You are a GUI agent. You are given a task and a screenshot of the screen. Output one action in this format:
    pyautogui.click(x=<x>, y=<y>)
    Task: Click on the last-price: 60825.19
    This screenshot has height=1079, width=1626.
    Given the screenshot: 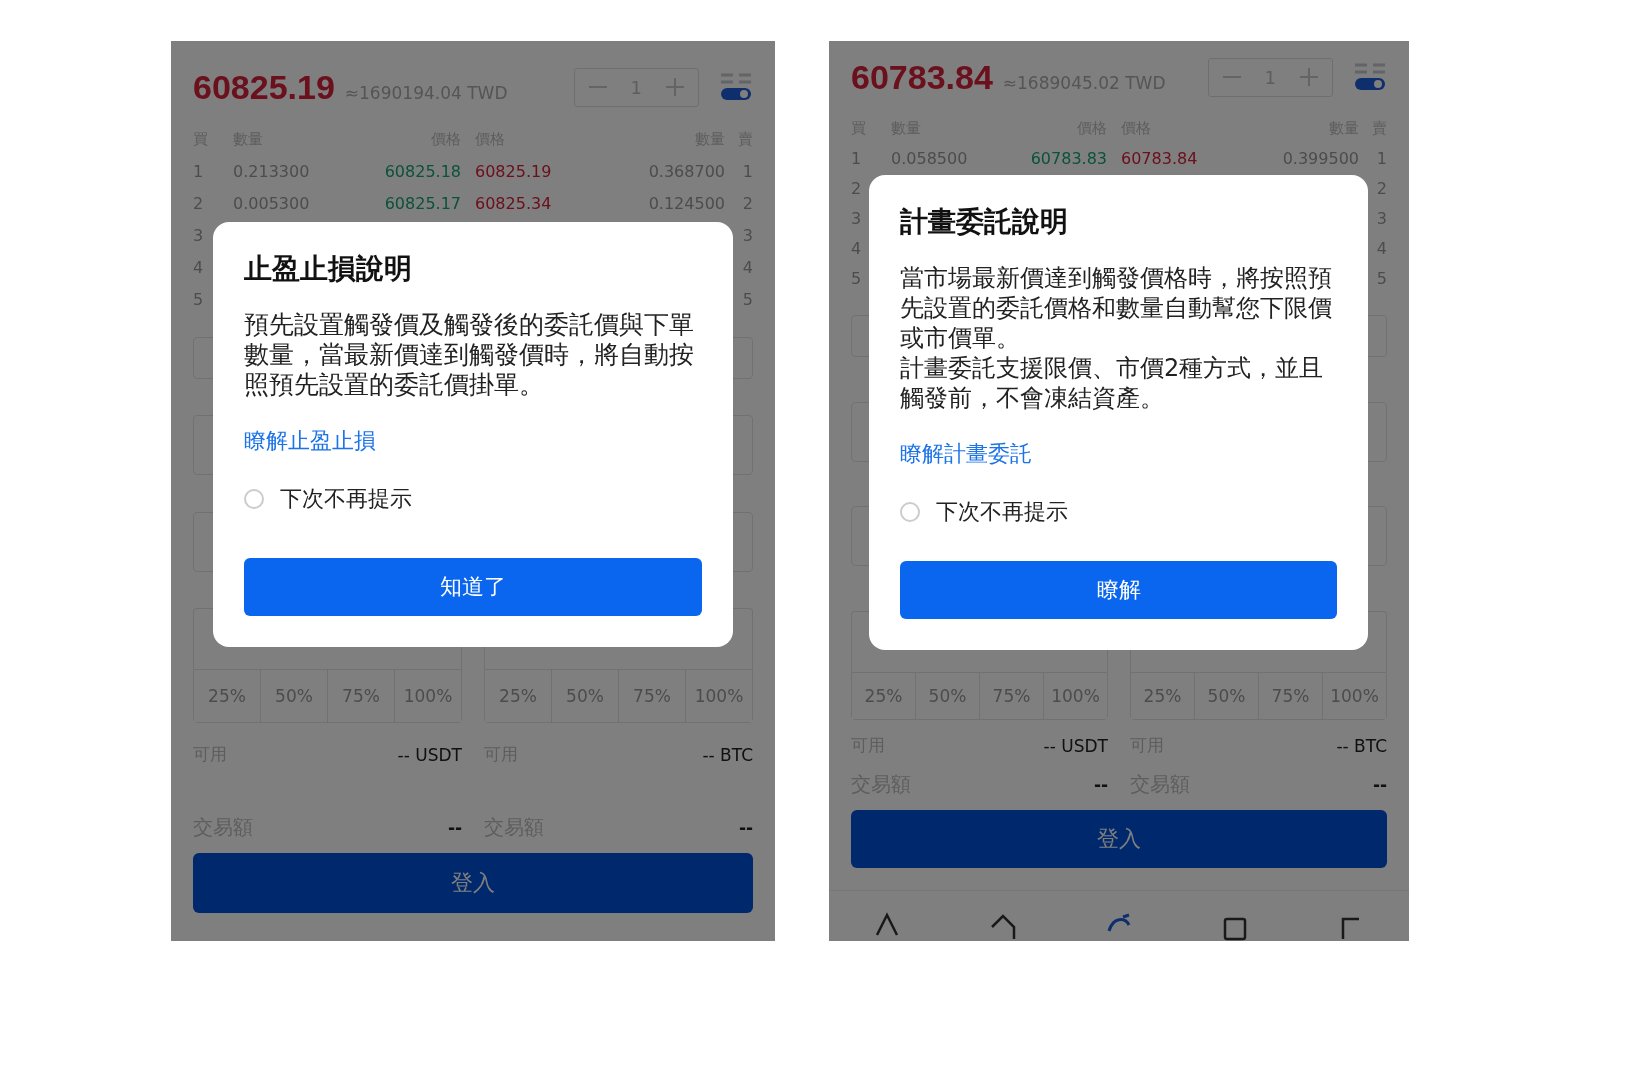 What is the action you would take?
    pyautogui.click(x=264, y=87)
    